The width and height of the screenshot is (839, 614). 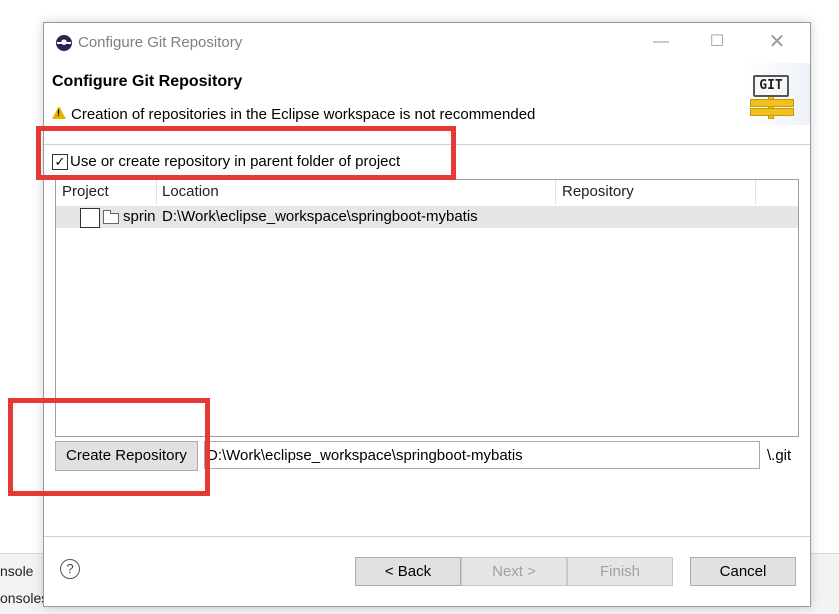 What do you see at coordinates (743, 571) in the screenshot?
I see `cancel-button: Cancel` at bounding box center [743, 571].